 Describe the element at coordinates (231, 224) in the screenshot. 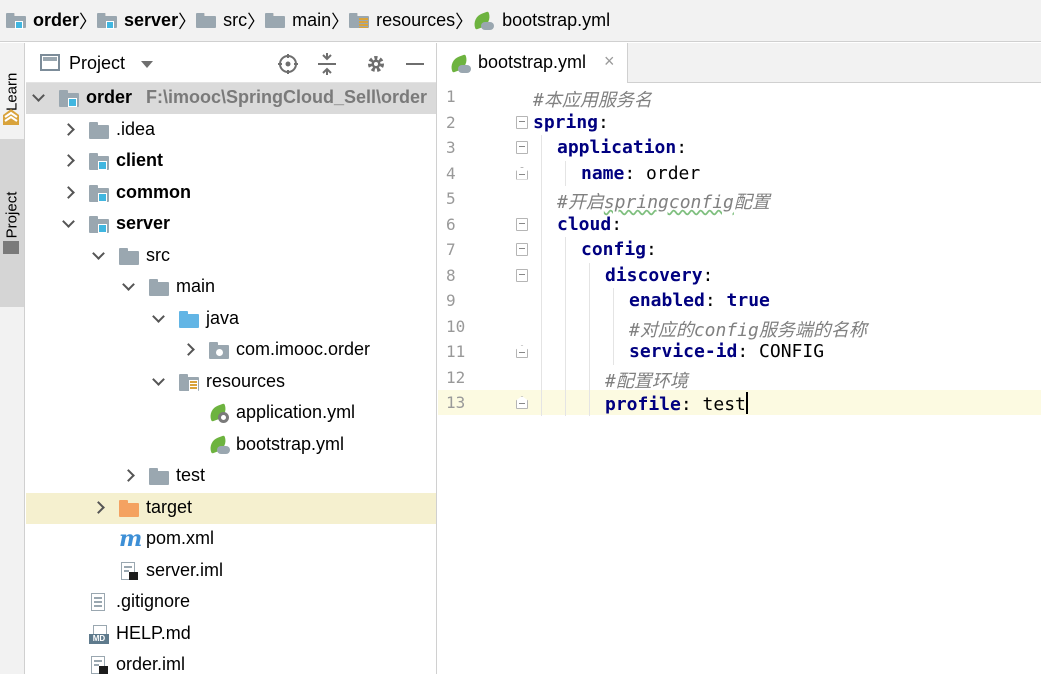

I see `tree-item-server: server` at that location.